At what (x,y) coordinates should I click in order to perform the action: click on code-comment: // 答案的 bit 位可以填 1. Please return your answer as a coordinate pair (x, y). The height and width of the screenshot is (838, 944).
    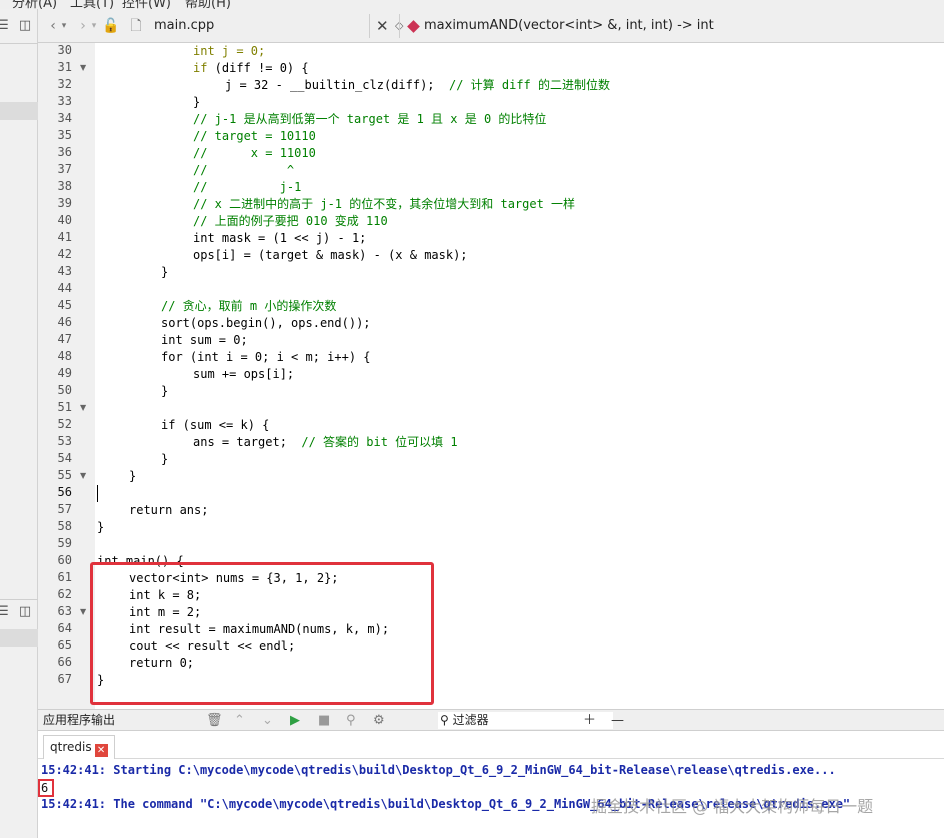
    Looking at the image, I should click on (379, 442).